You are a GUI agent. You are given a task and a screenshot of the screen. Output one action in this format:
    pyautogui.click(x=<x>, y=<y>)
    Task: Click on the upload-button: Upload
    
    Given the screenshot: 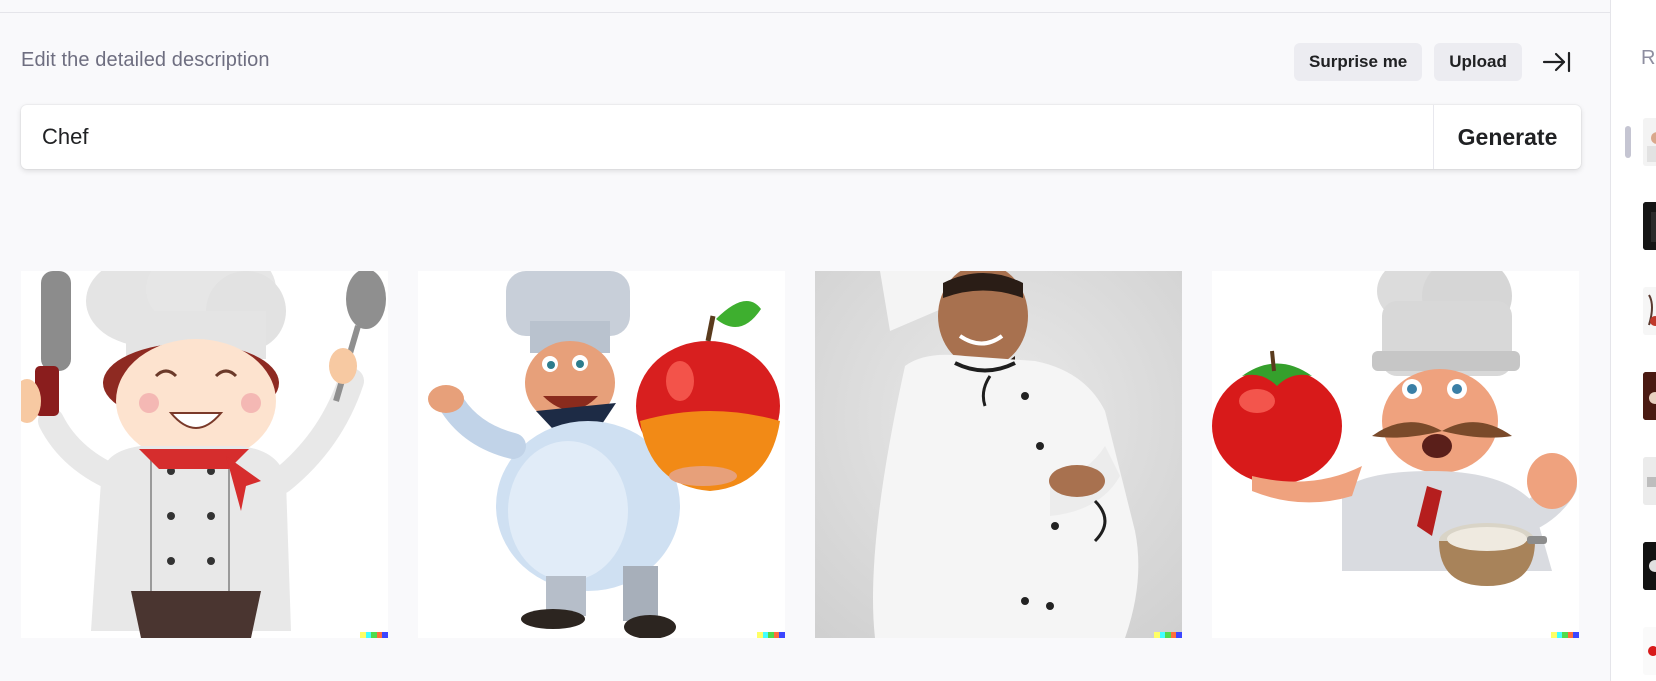 What is the action you would take?
    pyautogui.click(x=1478, y=62)
    